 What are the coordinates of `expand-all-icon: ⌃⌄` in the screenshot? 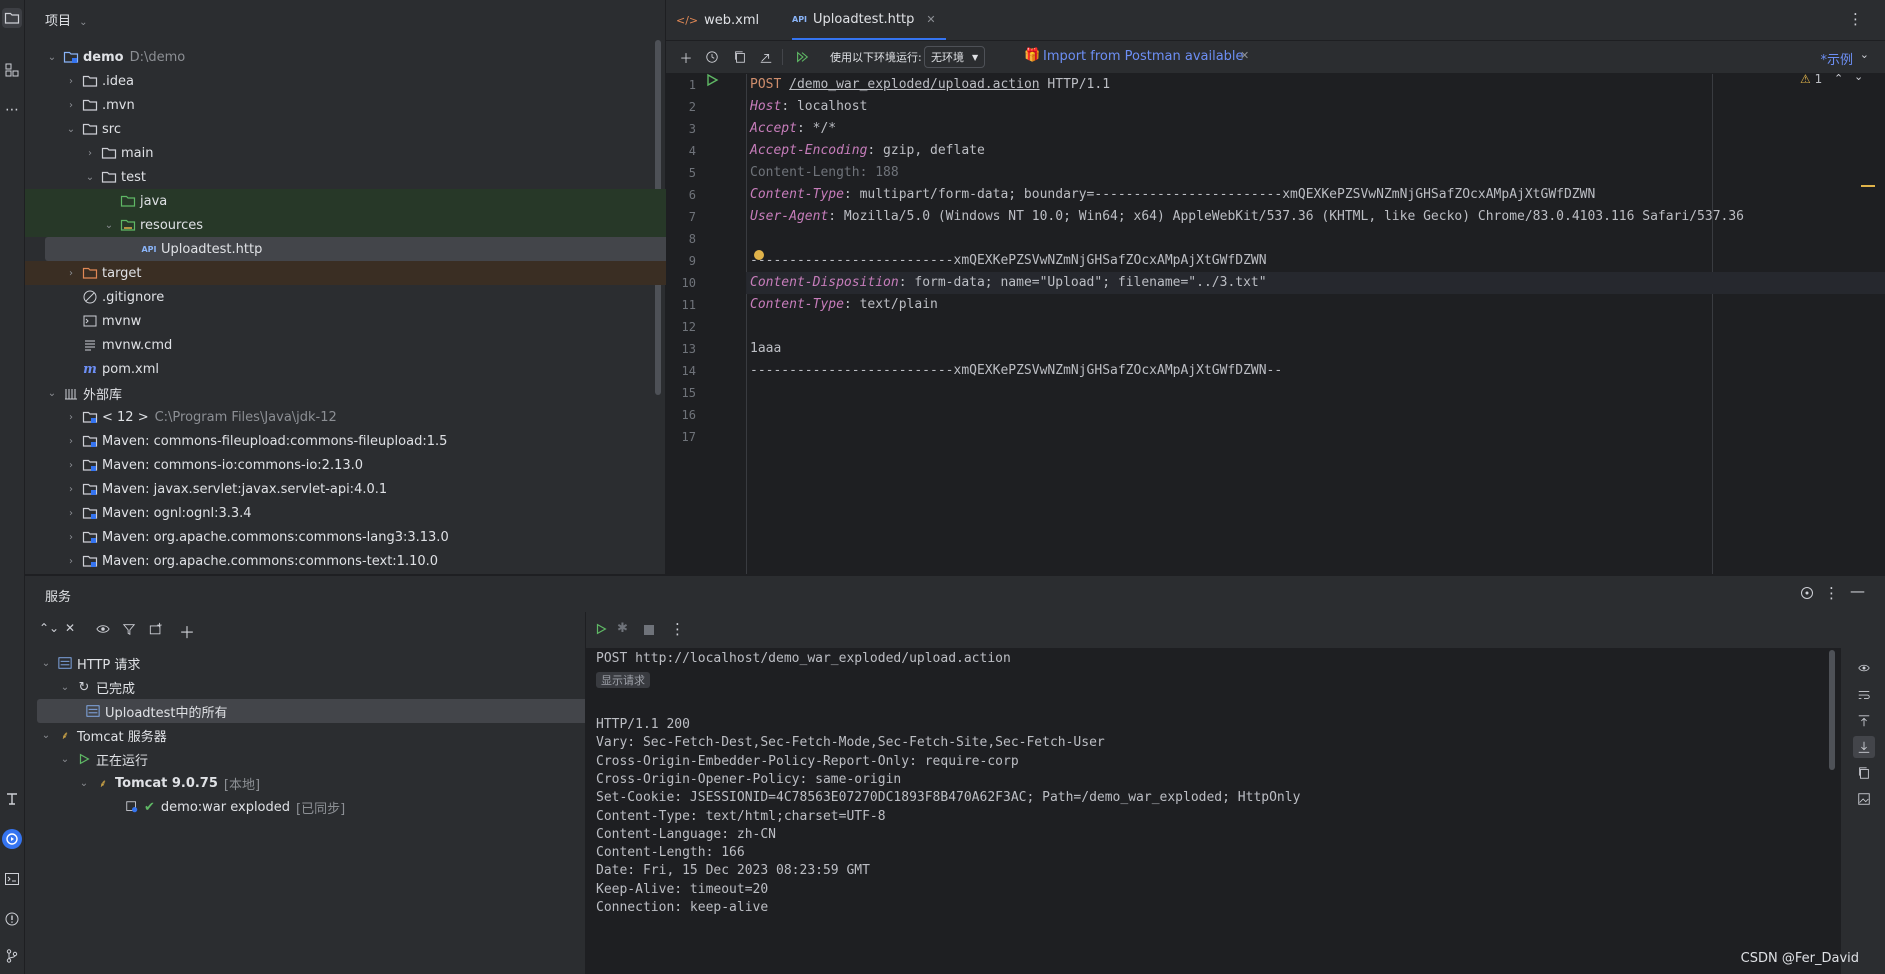 It's located at (49, 628).